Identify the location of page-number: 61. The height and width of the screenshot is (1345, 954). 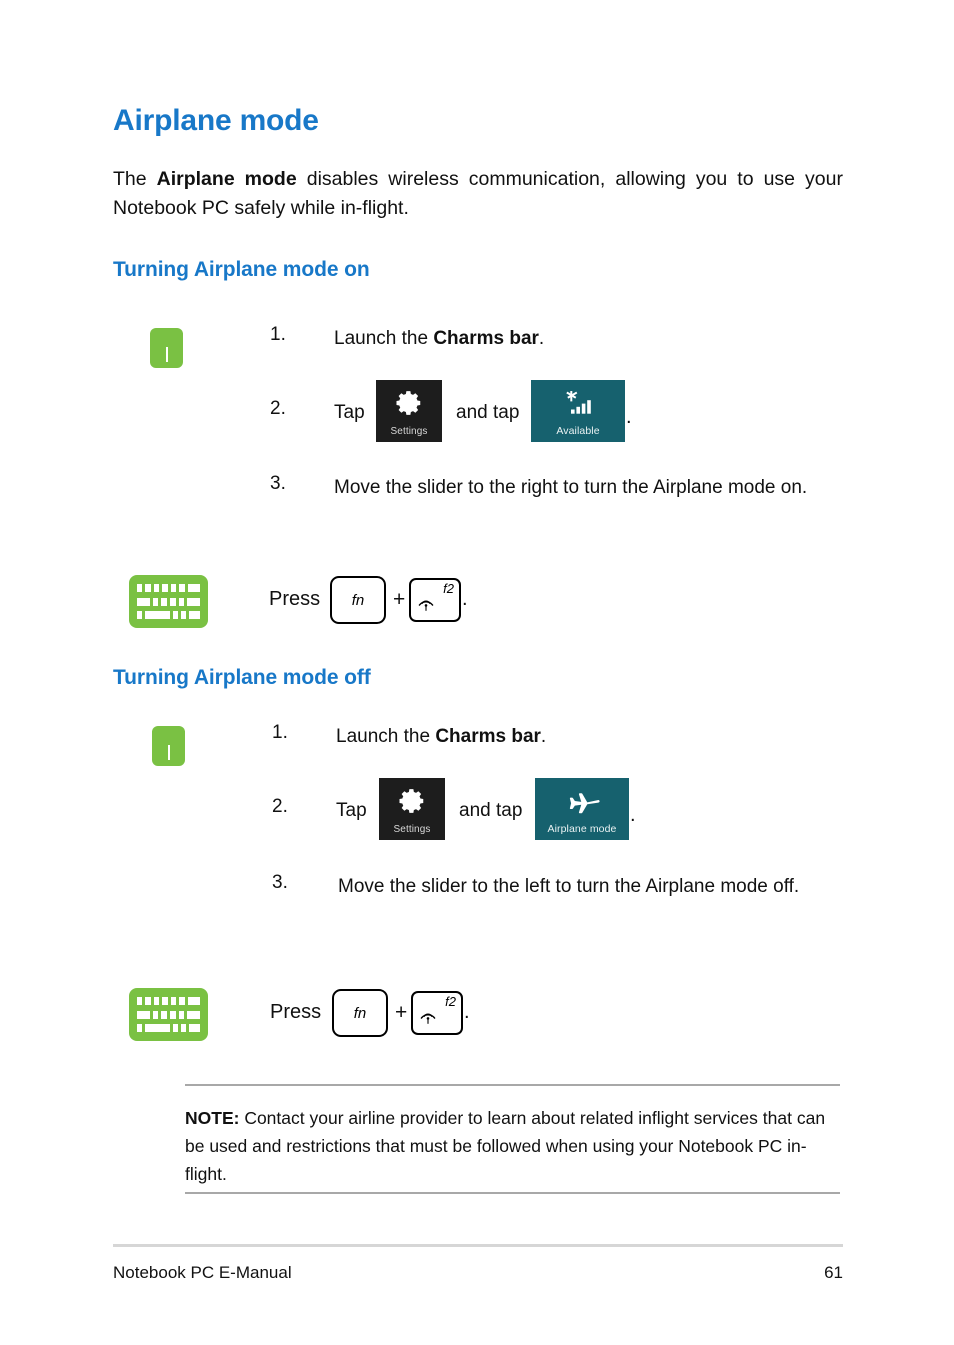
(833, 1272).